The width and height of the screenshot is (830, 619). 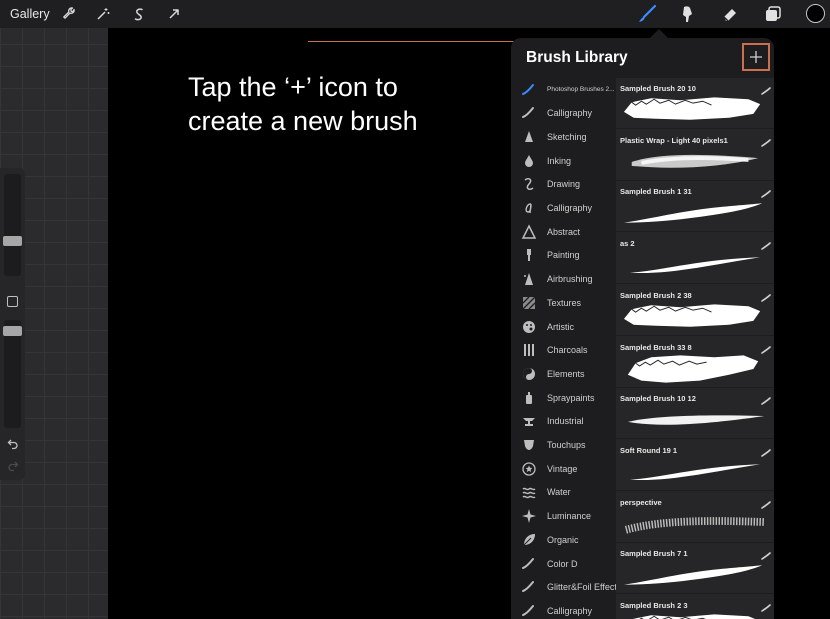 I want to click on category-item: Industrial, so click(x=563, y=421).